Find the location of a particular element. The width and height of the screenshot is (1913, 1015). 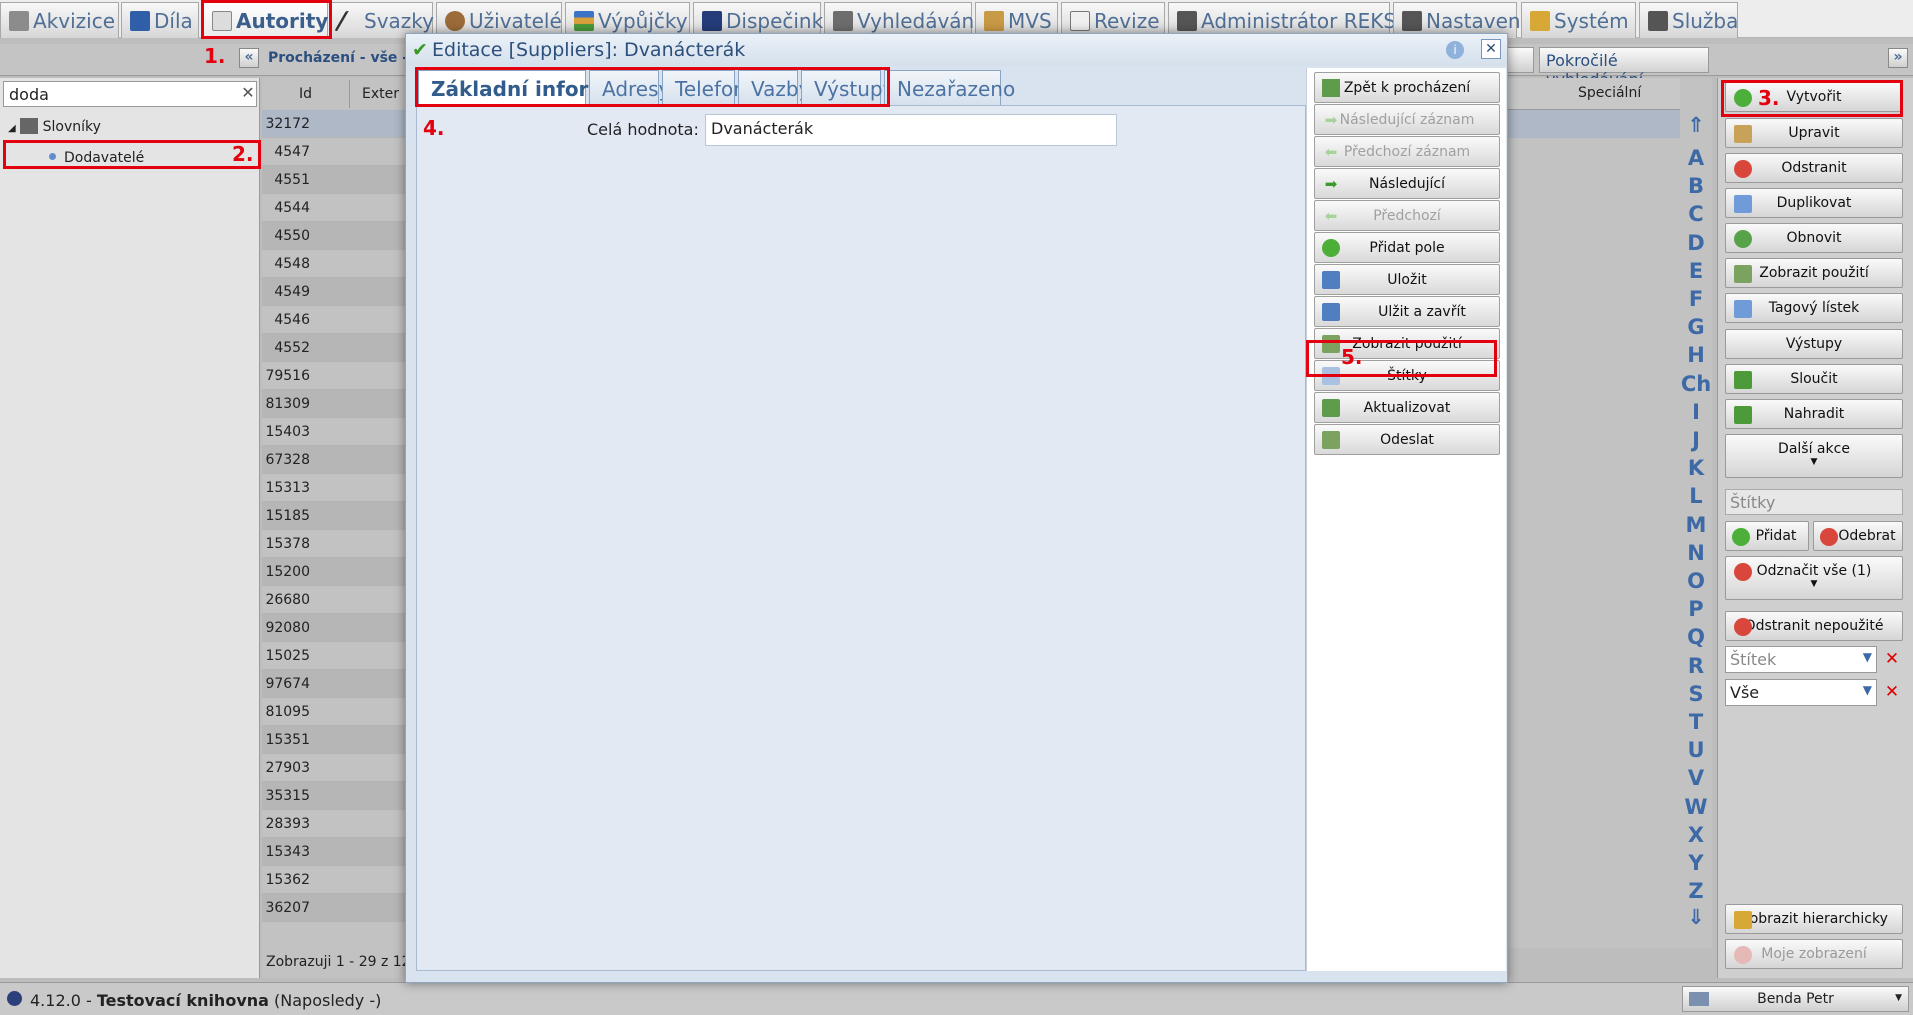

duplicate-button: Duplikovat is located at coordinates (1814, 203).